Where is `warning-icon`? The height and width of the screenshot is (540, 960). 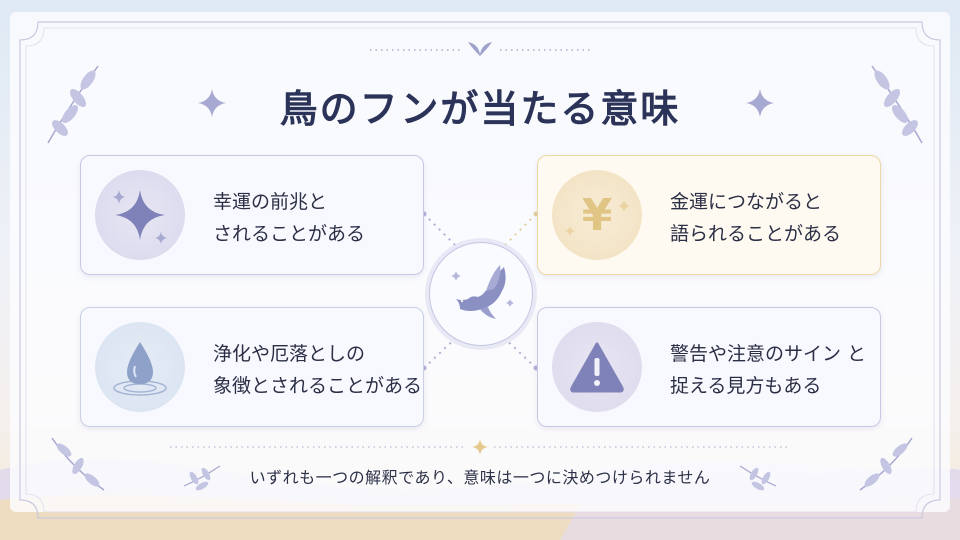 warning-icon is located at coordinates (597, 367).